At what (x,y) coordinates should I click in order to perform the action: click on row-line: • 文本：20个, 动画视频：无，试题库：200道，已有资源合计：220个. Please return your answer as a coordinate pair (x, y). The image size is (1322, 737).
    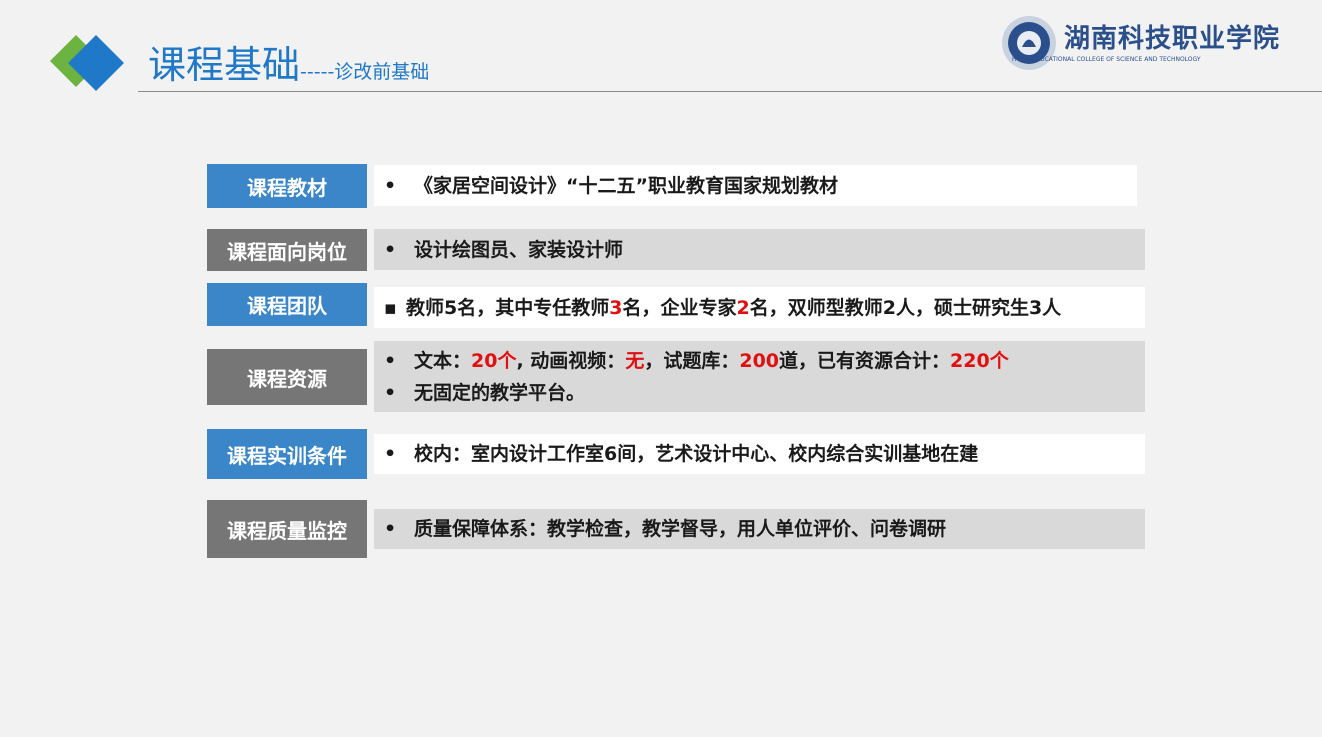
    Looking at the image, I should click on (764, 361).